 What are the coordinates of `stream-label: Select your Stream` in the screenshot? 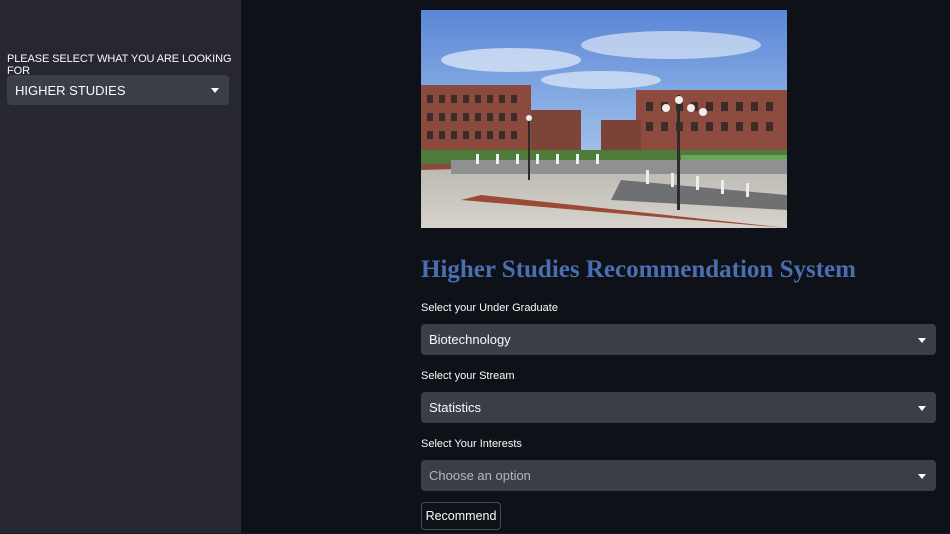 It's located at (468, 376).